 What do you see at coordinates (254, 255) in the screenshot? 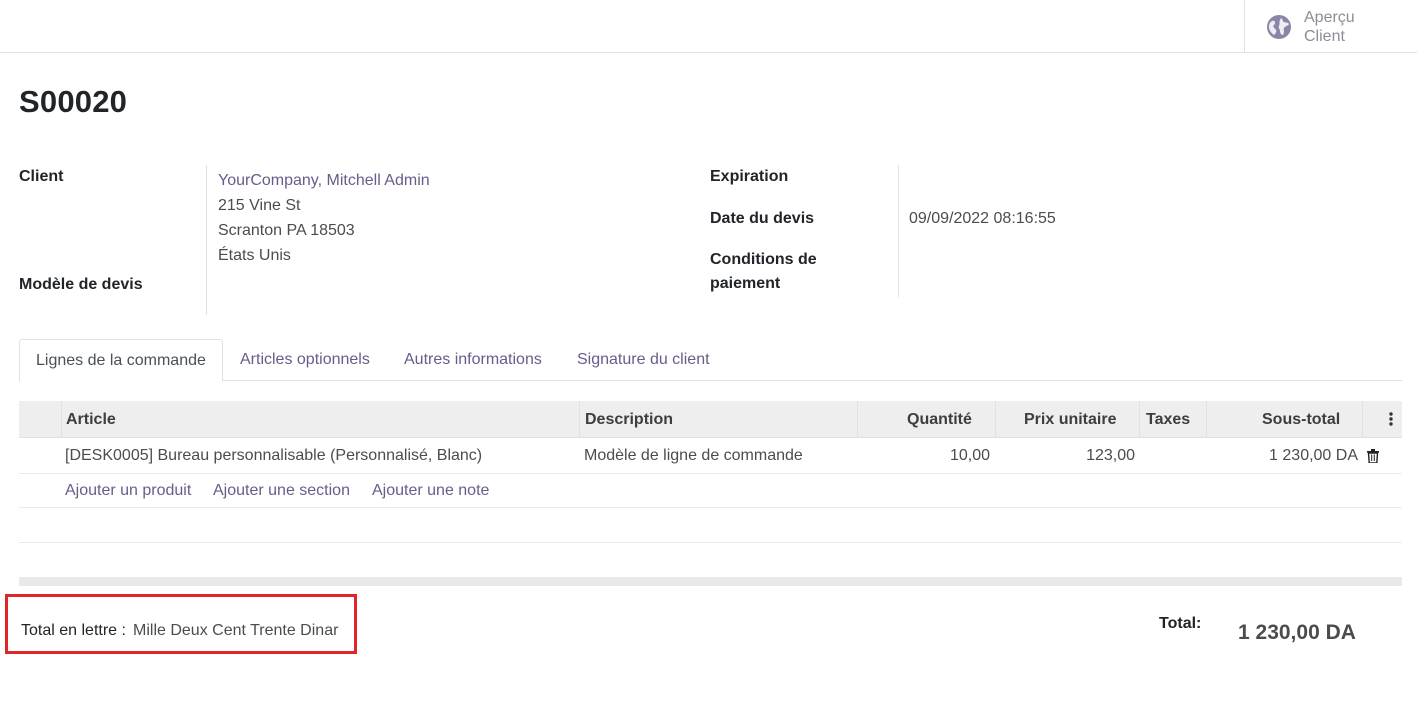
I see `address-line-3: États Unis` at bounding box center [254, 255].